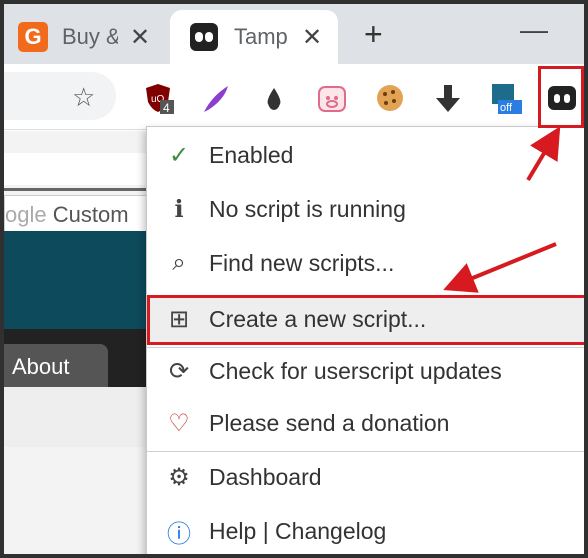  Describe the element at coordinates (90, 36) in the screenshot. I see `tab-title: Buy &` at that location.